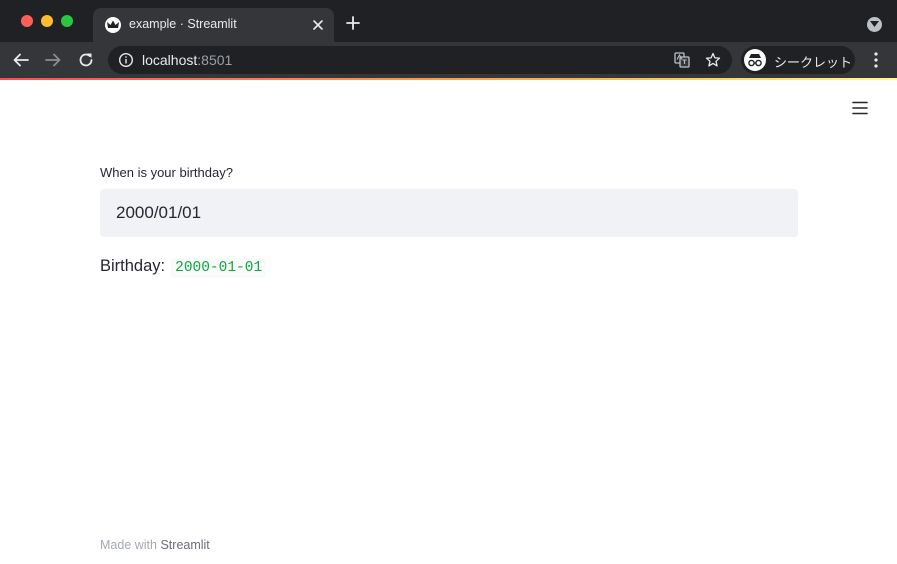 The height and width of the screenshot is (564, 897). I want to click on incognito-icon, so click(755, 60).